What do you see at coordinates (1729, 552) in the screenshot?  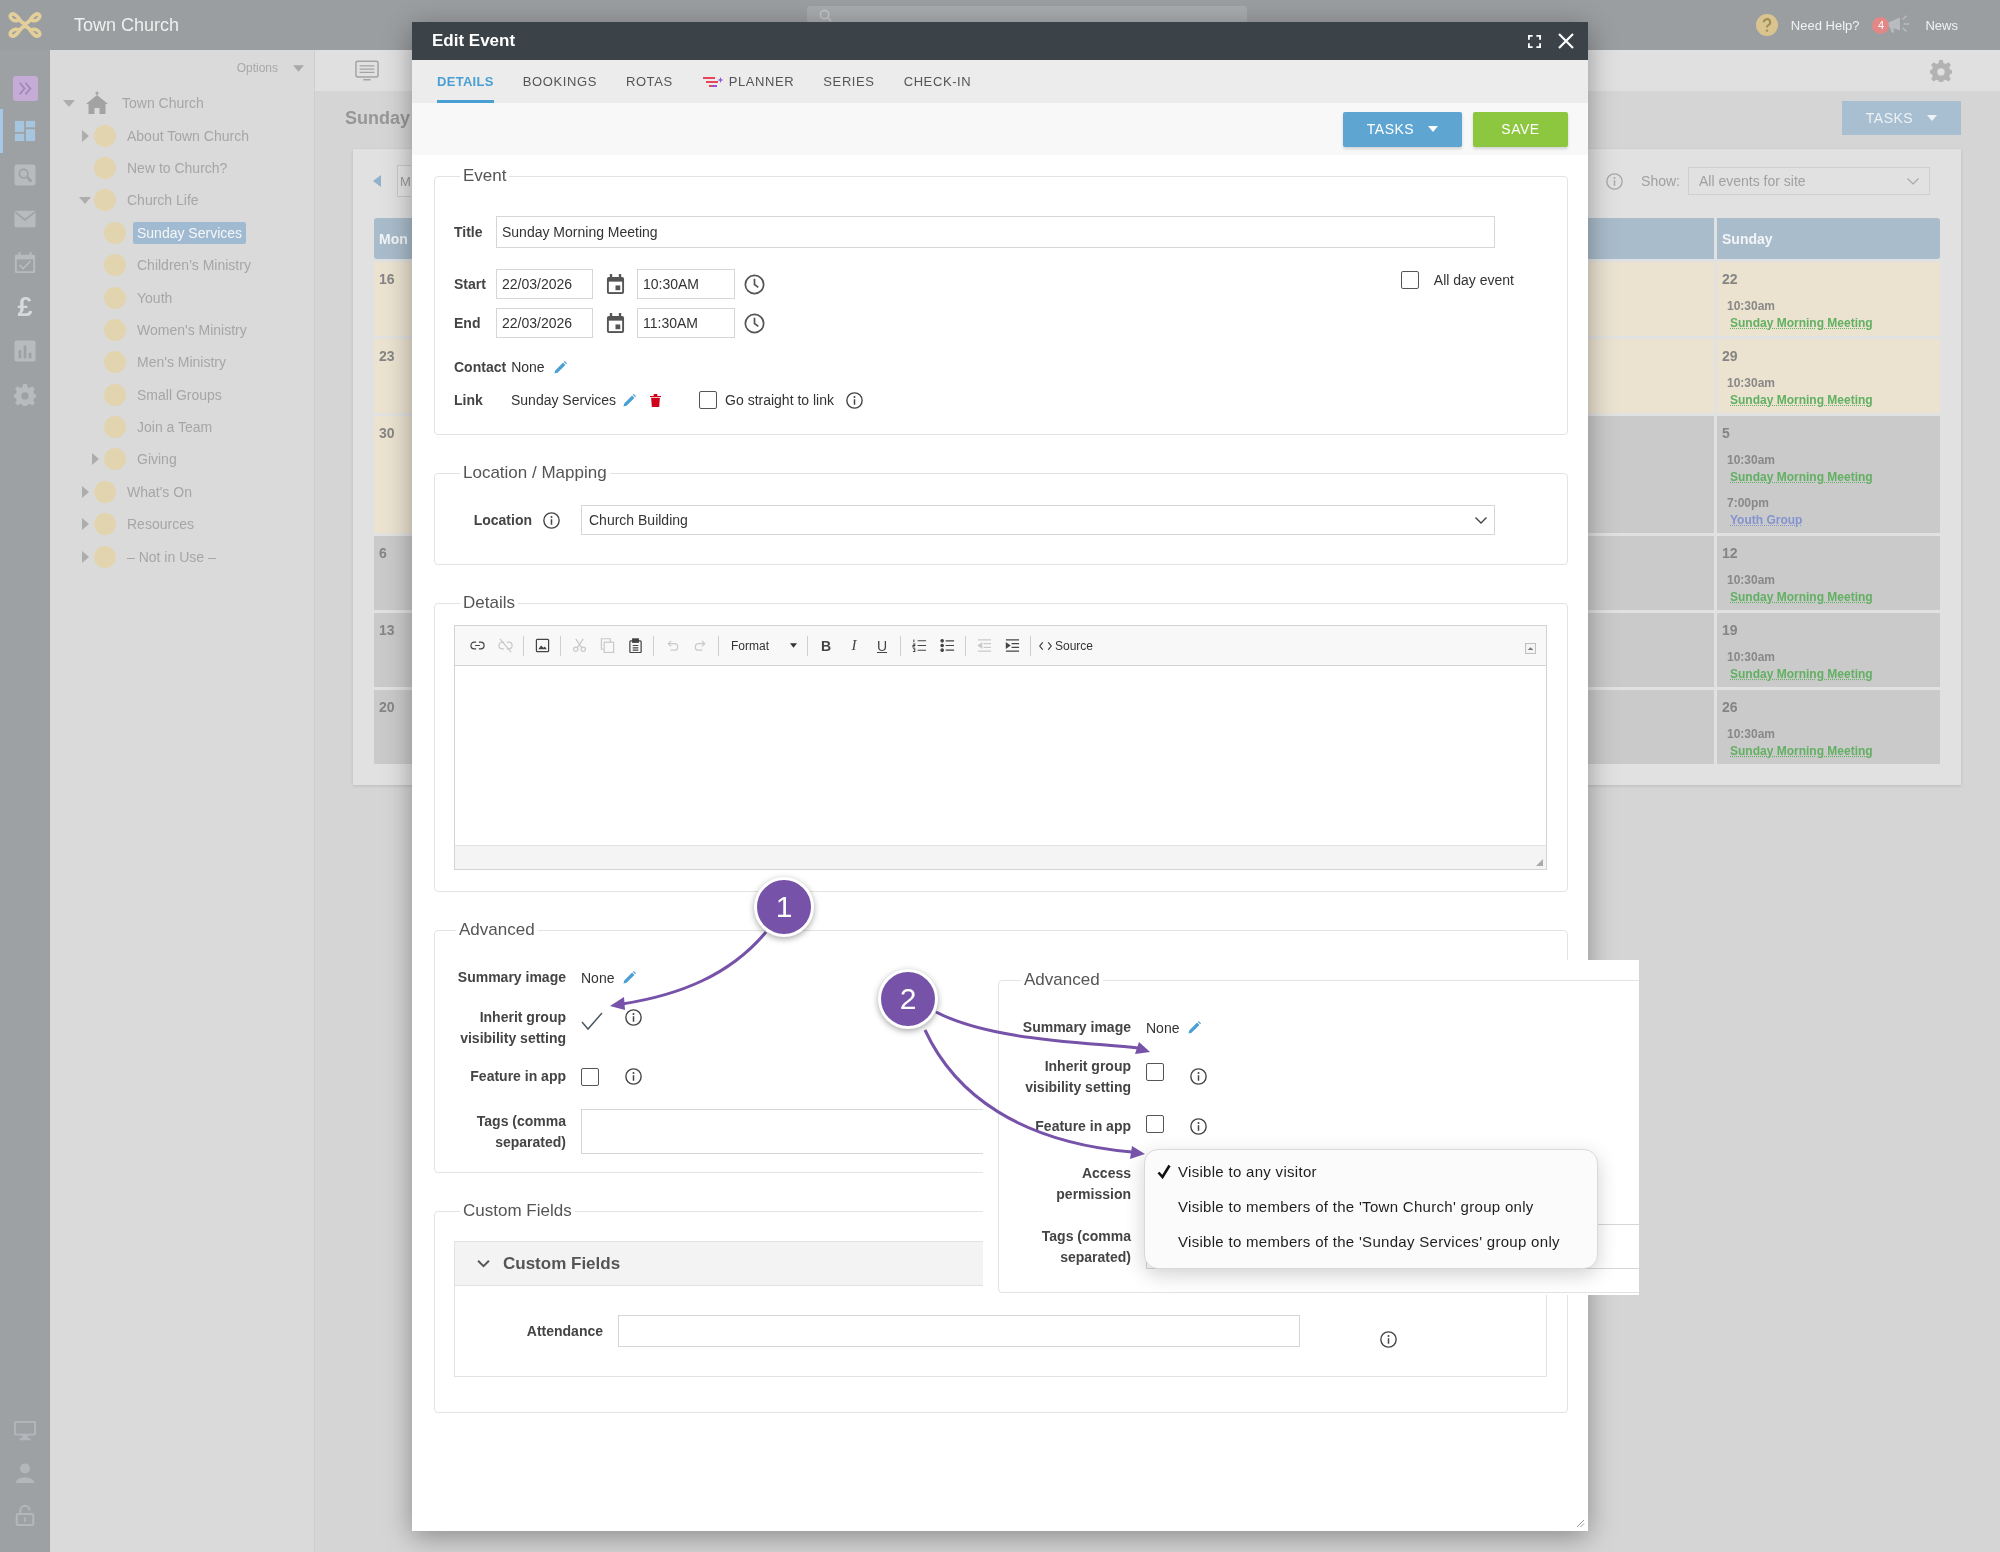 I see `day-number: 12` at bounding box center [1729, 552].